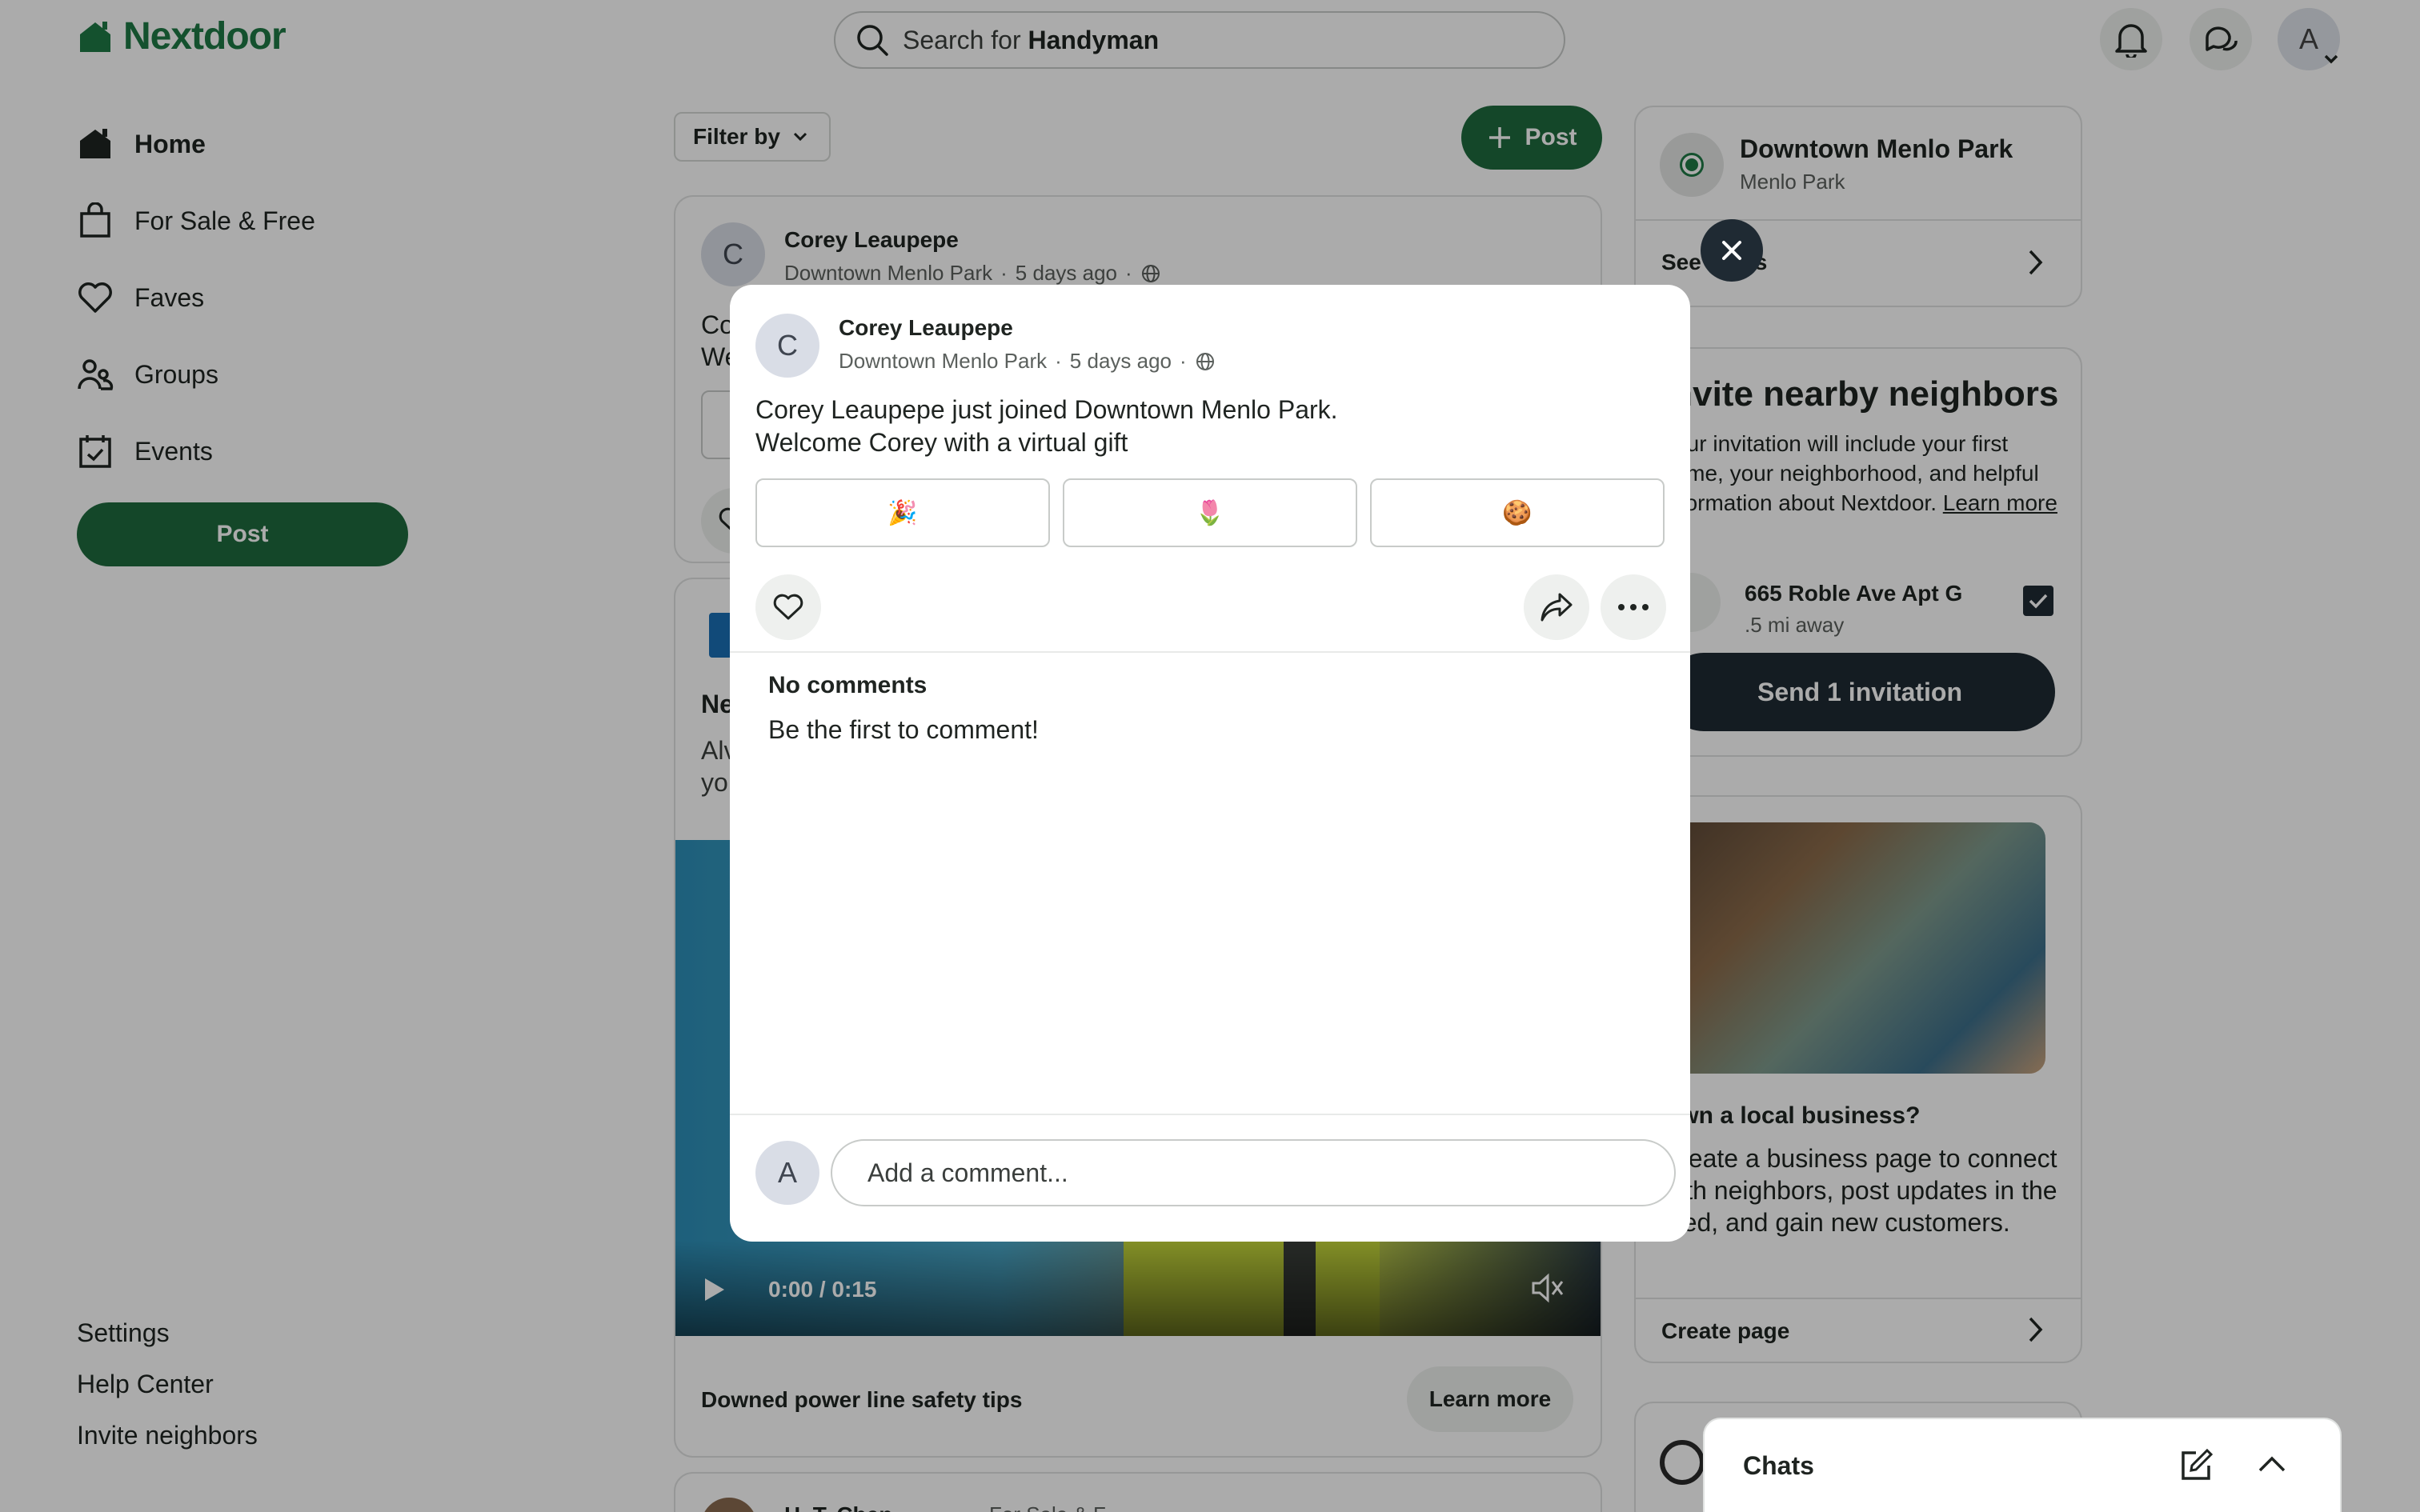  Describe the element at coordinates (1120, 361) in the screenshot. I see `post-time: 5 days ago` at that location.